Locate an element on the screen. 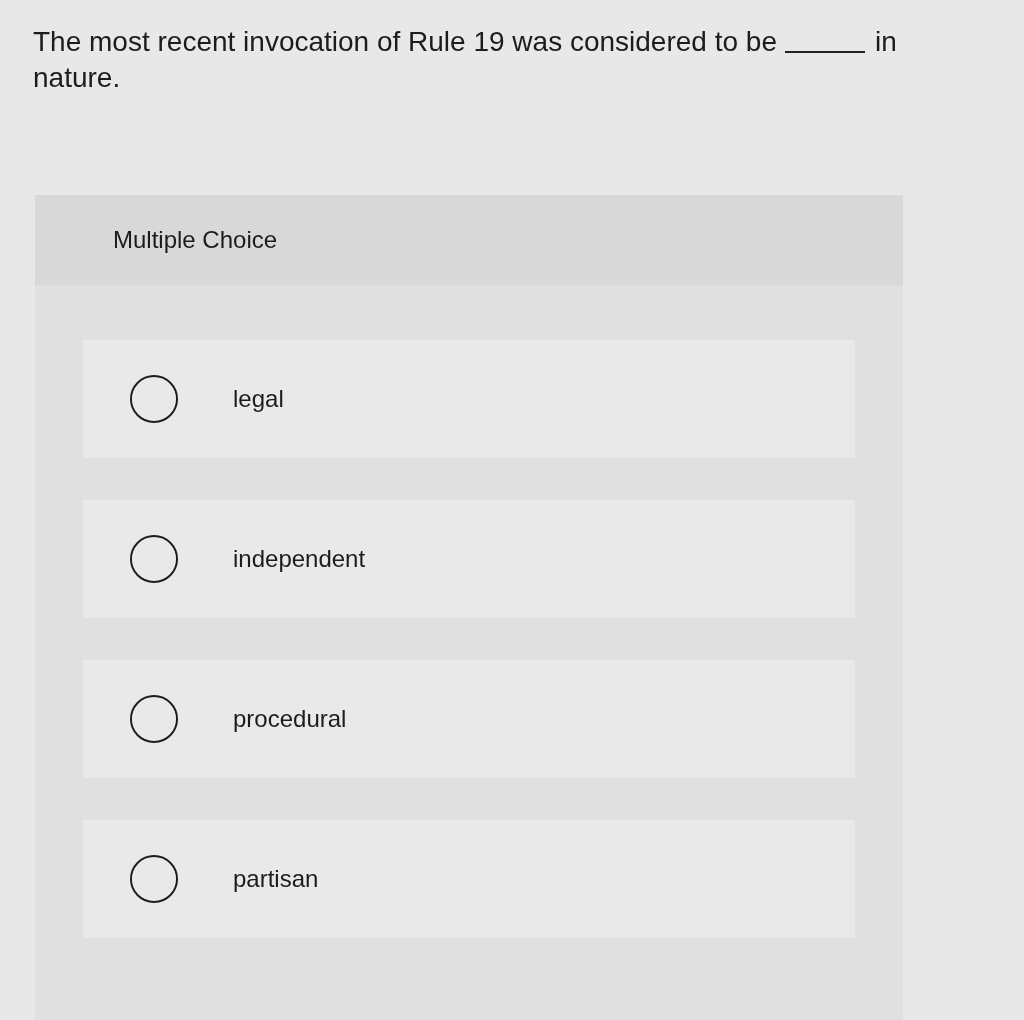  answer-option: independent is located at coordinates (469, 559).